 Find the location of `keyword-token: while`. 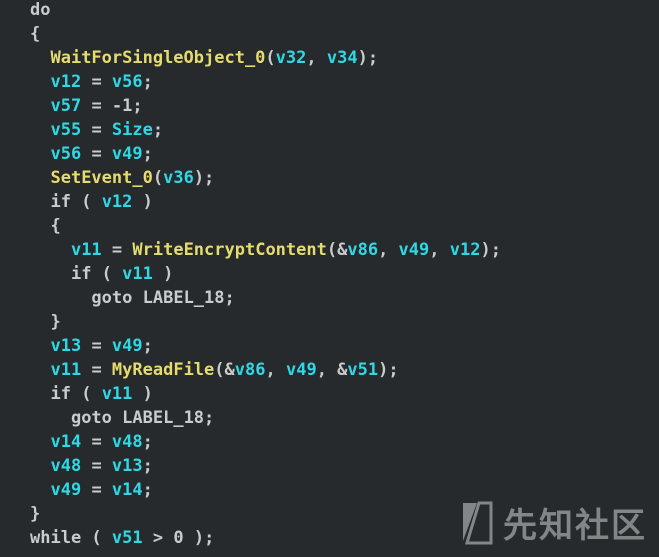

keyword-token: while is located at coordinates (56, 538).